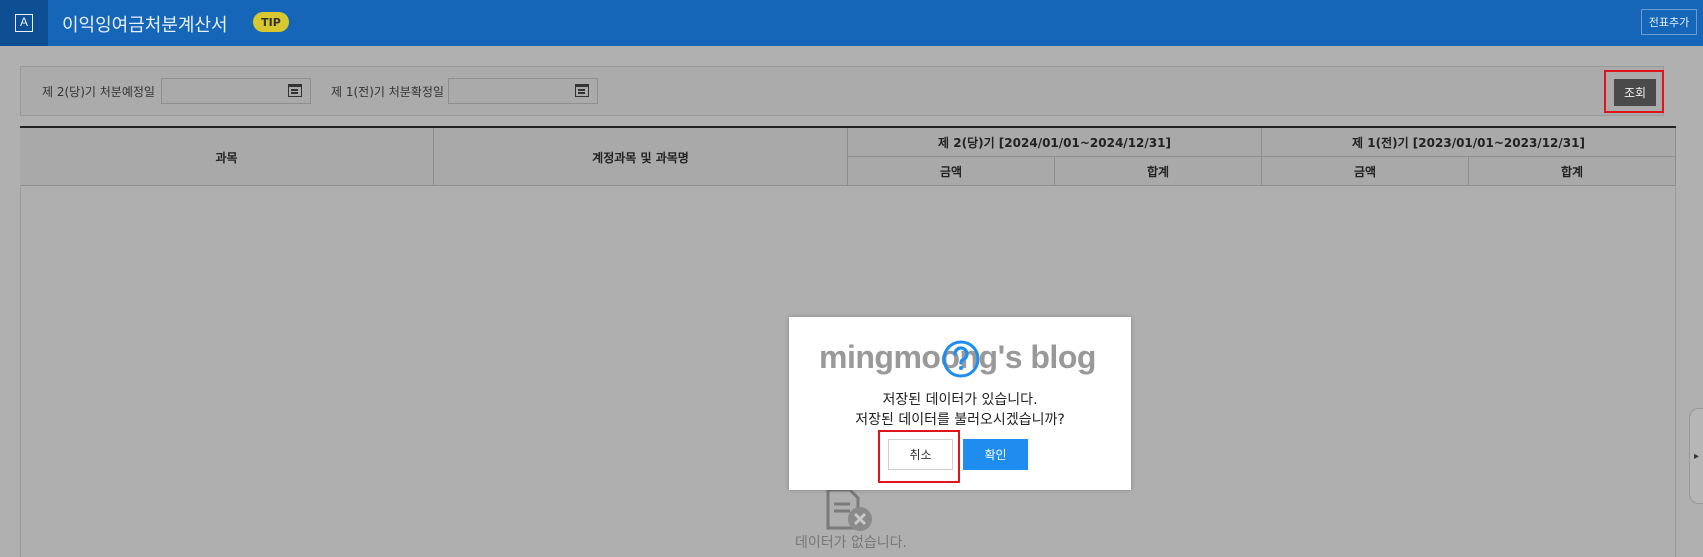  What do you see at coordinates (1669, 22) in the screenshot?
I see `add-voucher-button: 전표추가` at bounding box center [1669, 22].